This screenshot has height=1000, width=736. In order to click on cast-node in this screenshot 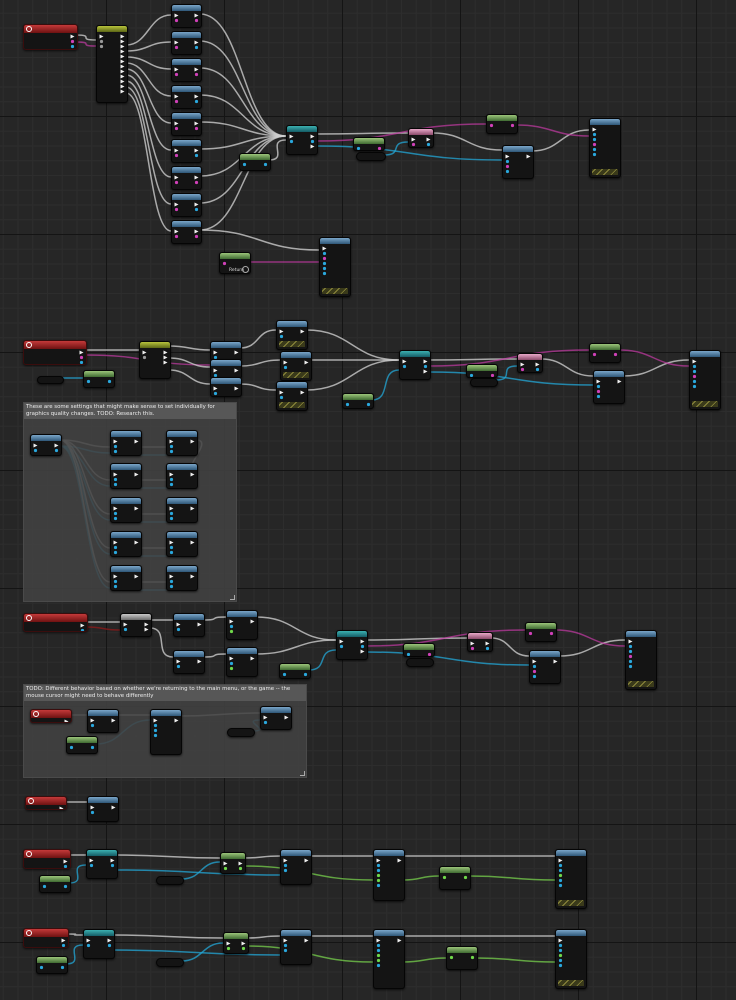, I will do `click(102, 864)`.